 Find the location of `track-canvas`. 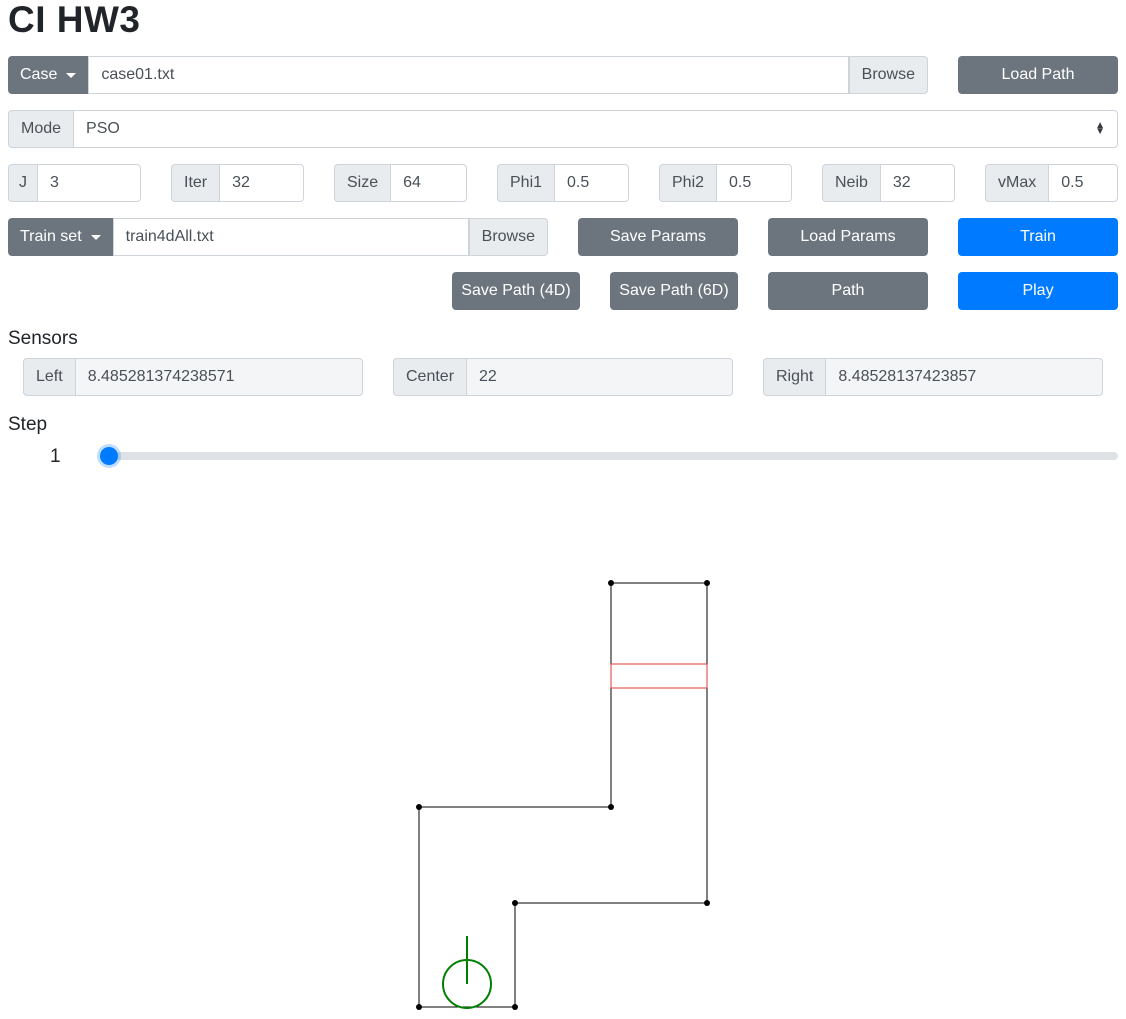

track-canvas is located at coordinates (563, 795).